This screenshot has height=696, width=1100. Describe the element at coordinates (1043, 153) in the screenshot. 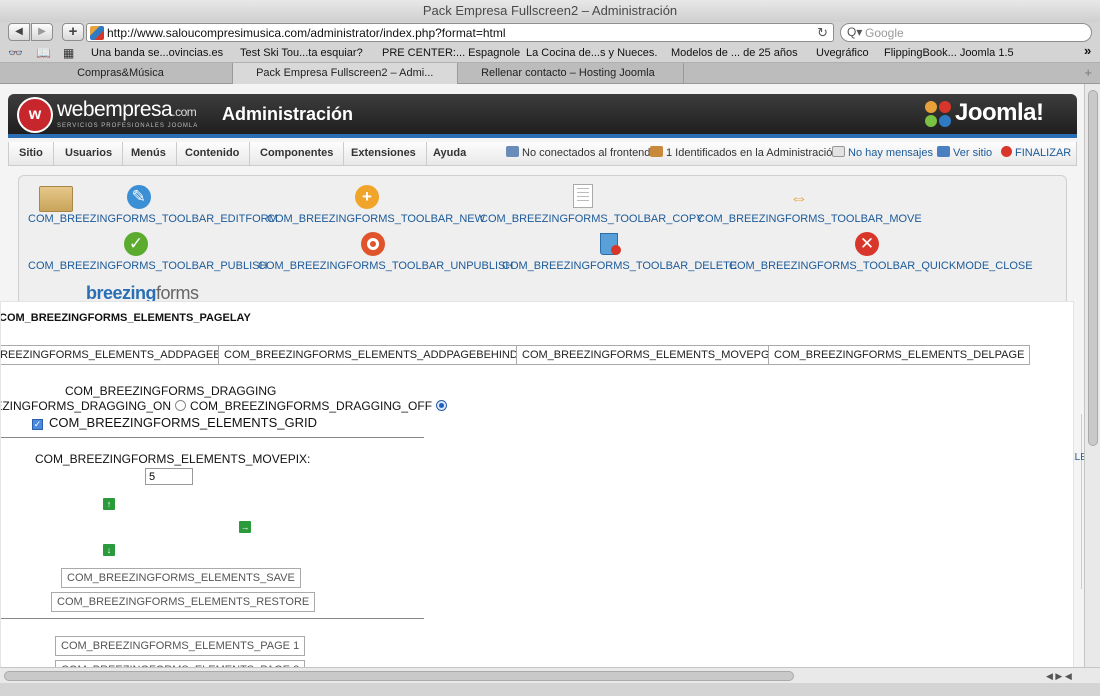

I see `logout-label: FINALIZAR` at that location.